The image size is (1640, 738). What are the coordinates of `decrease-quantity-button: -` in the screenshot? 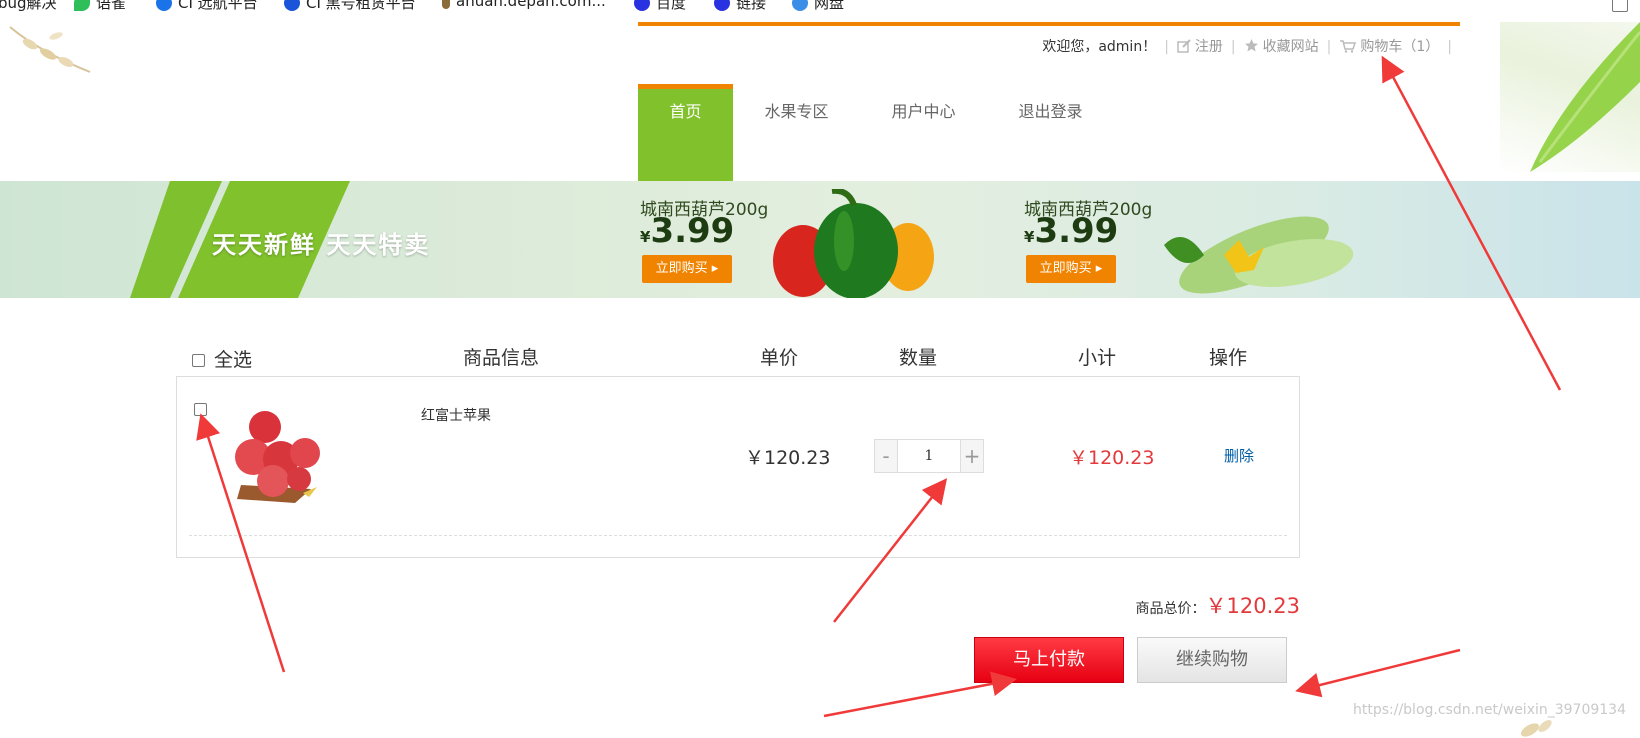 It's located at (886, 456).